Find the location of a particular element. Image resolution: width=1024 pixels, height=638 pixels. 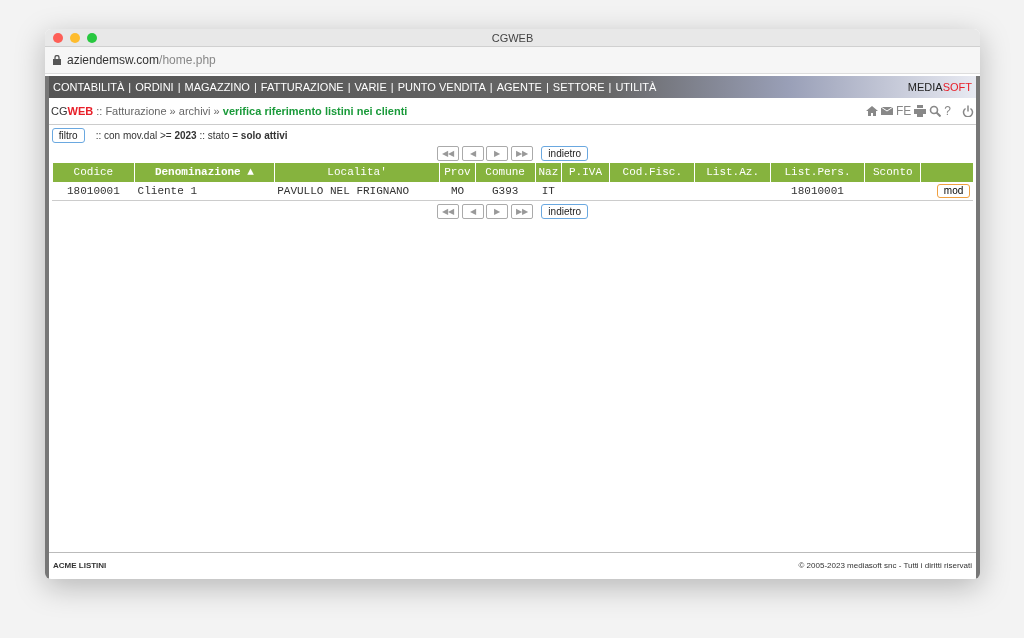

copyright-text: © 2005-2023 mediasoft snc - Tutti i diritti riservati is located at coordinates (885, 566).